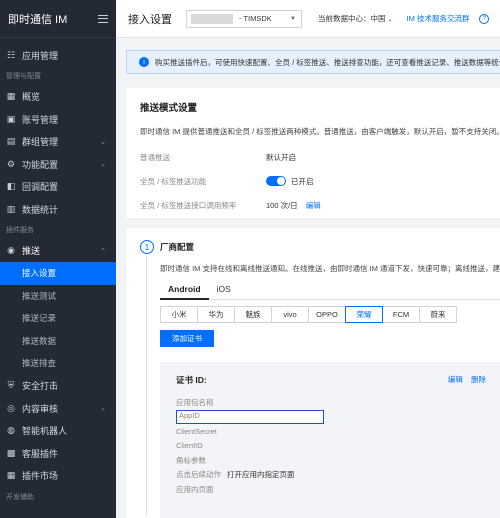  Describe the element at coordinates (290, 314) in the screenshot. I see `vendor-vivo: vivo` at that location.